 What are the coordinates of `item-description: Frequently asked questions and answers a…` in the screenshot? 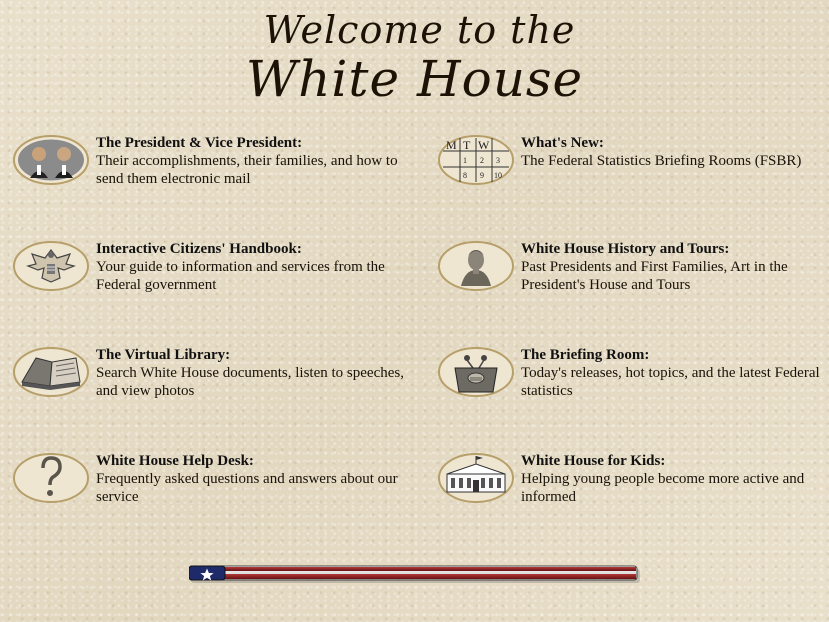 It's located at (247, 488).